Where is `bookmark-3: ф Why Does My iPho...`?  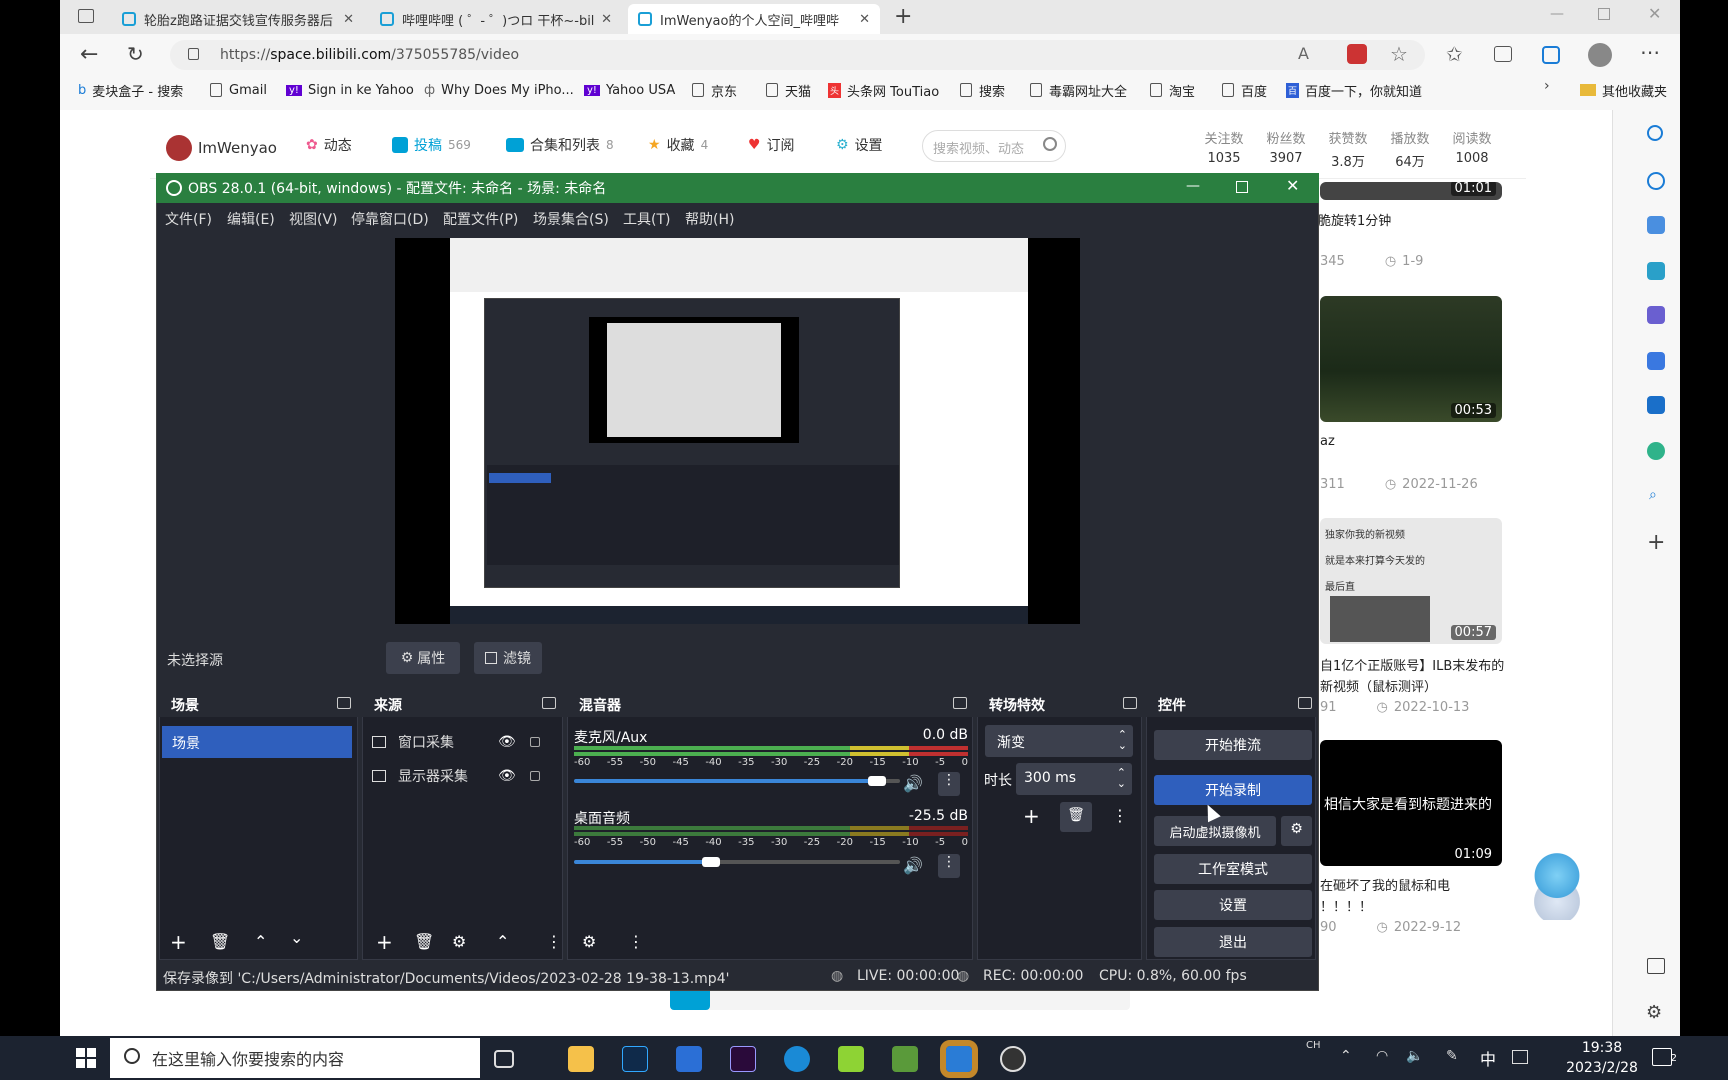 bookmark-3: ф Why Does My iPho... is located at coordinates (499, 90).